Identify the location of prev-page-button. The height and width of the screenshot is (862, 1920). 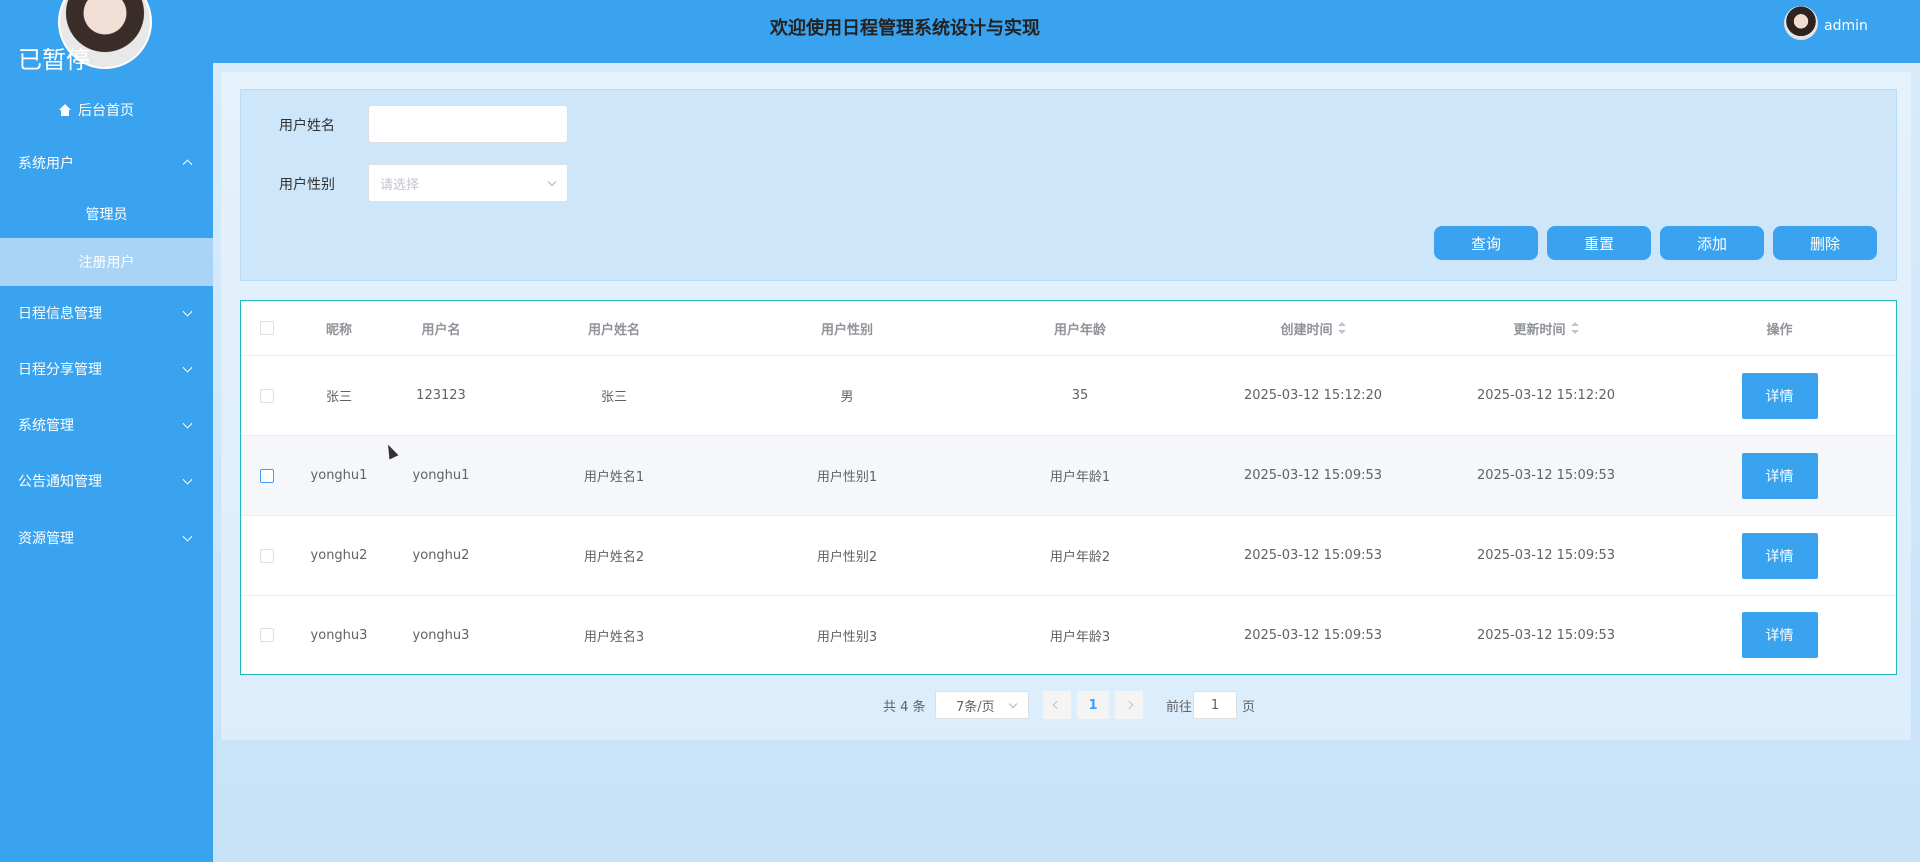
(1057, 705).